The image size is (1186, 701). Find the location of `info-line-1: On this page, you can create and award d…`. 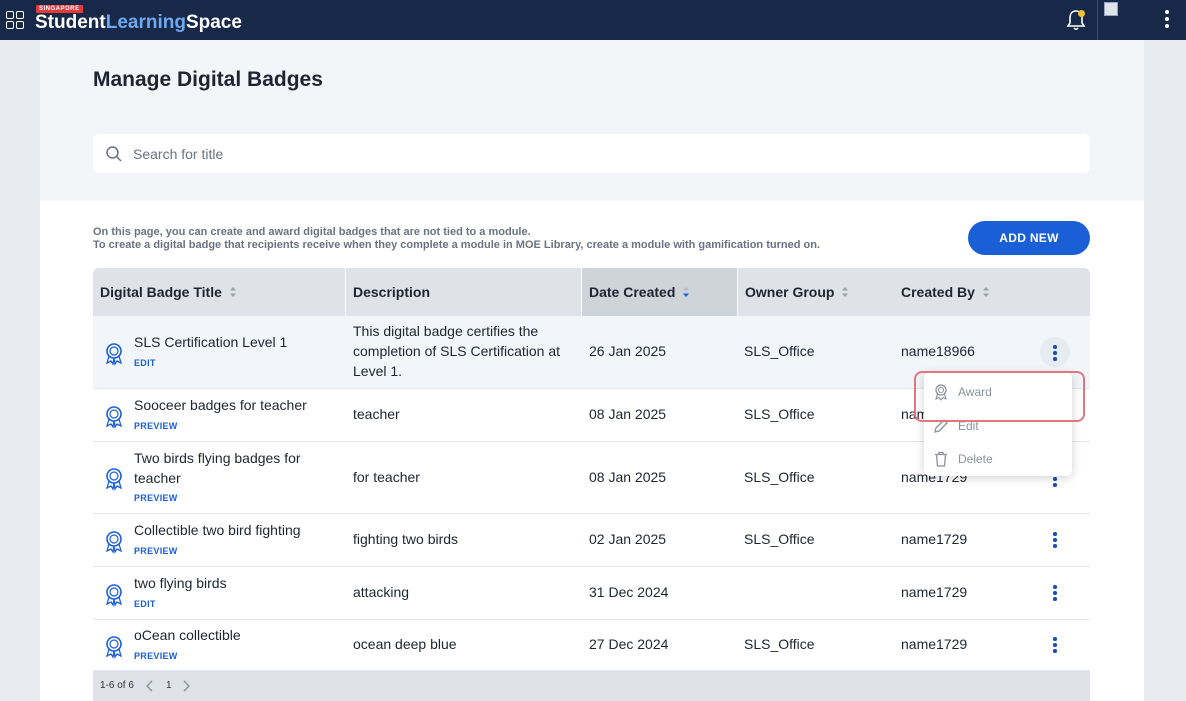

info-line-1: On this page, you can create and award d… is located at coordinates (312, 232).